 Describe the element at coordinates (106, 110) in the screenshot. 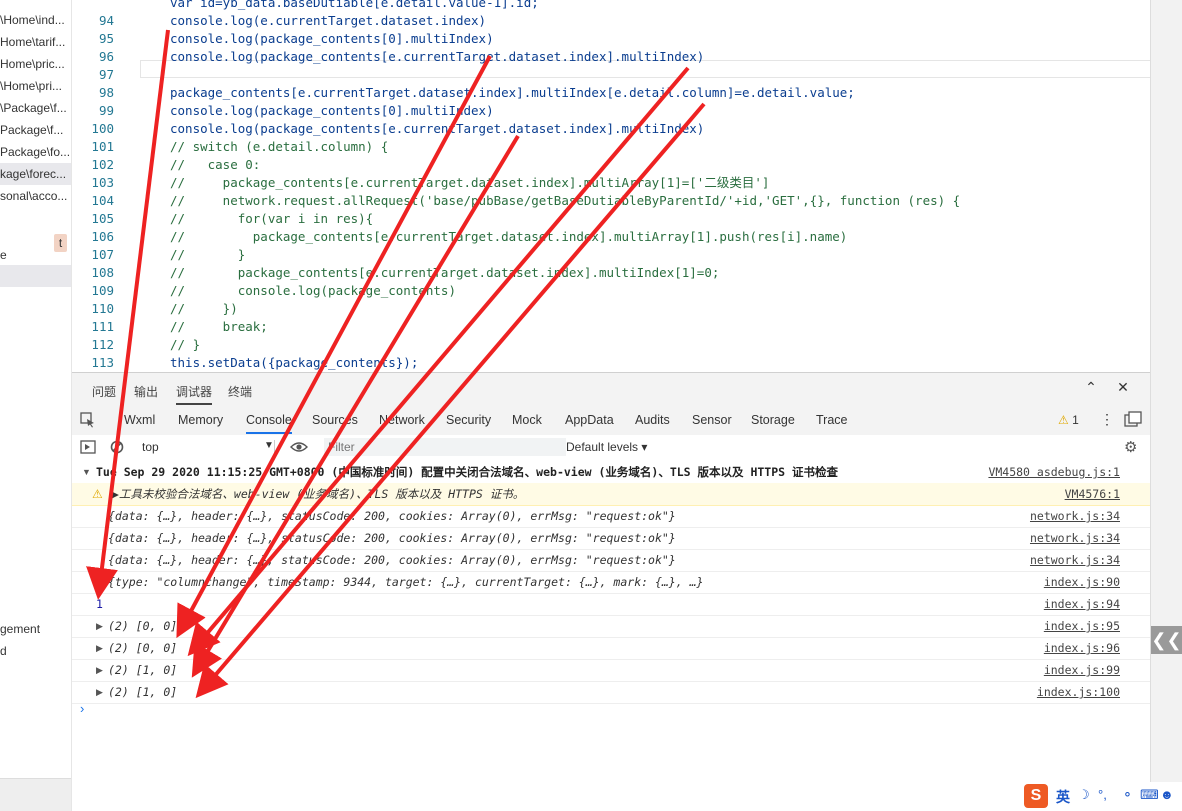

I see `line-number: 99` at that location.